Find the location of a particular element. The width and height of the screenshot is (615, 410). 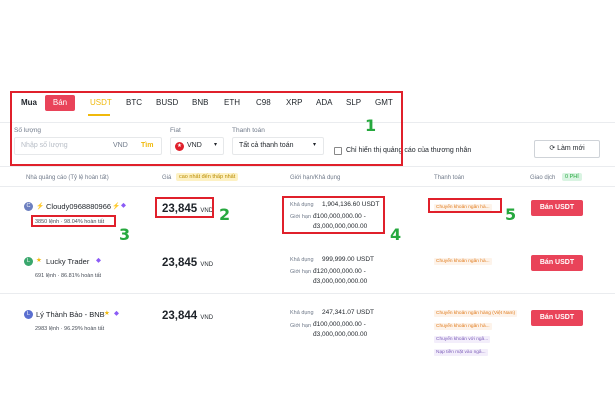

avatar: C is located at coordinates (28, 206).